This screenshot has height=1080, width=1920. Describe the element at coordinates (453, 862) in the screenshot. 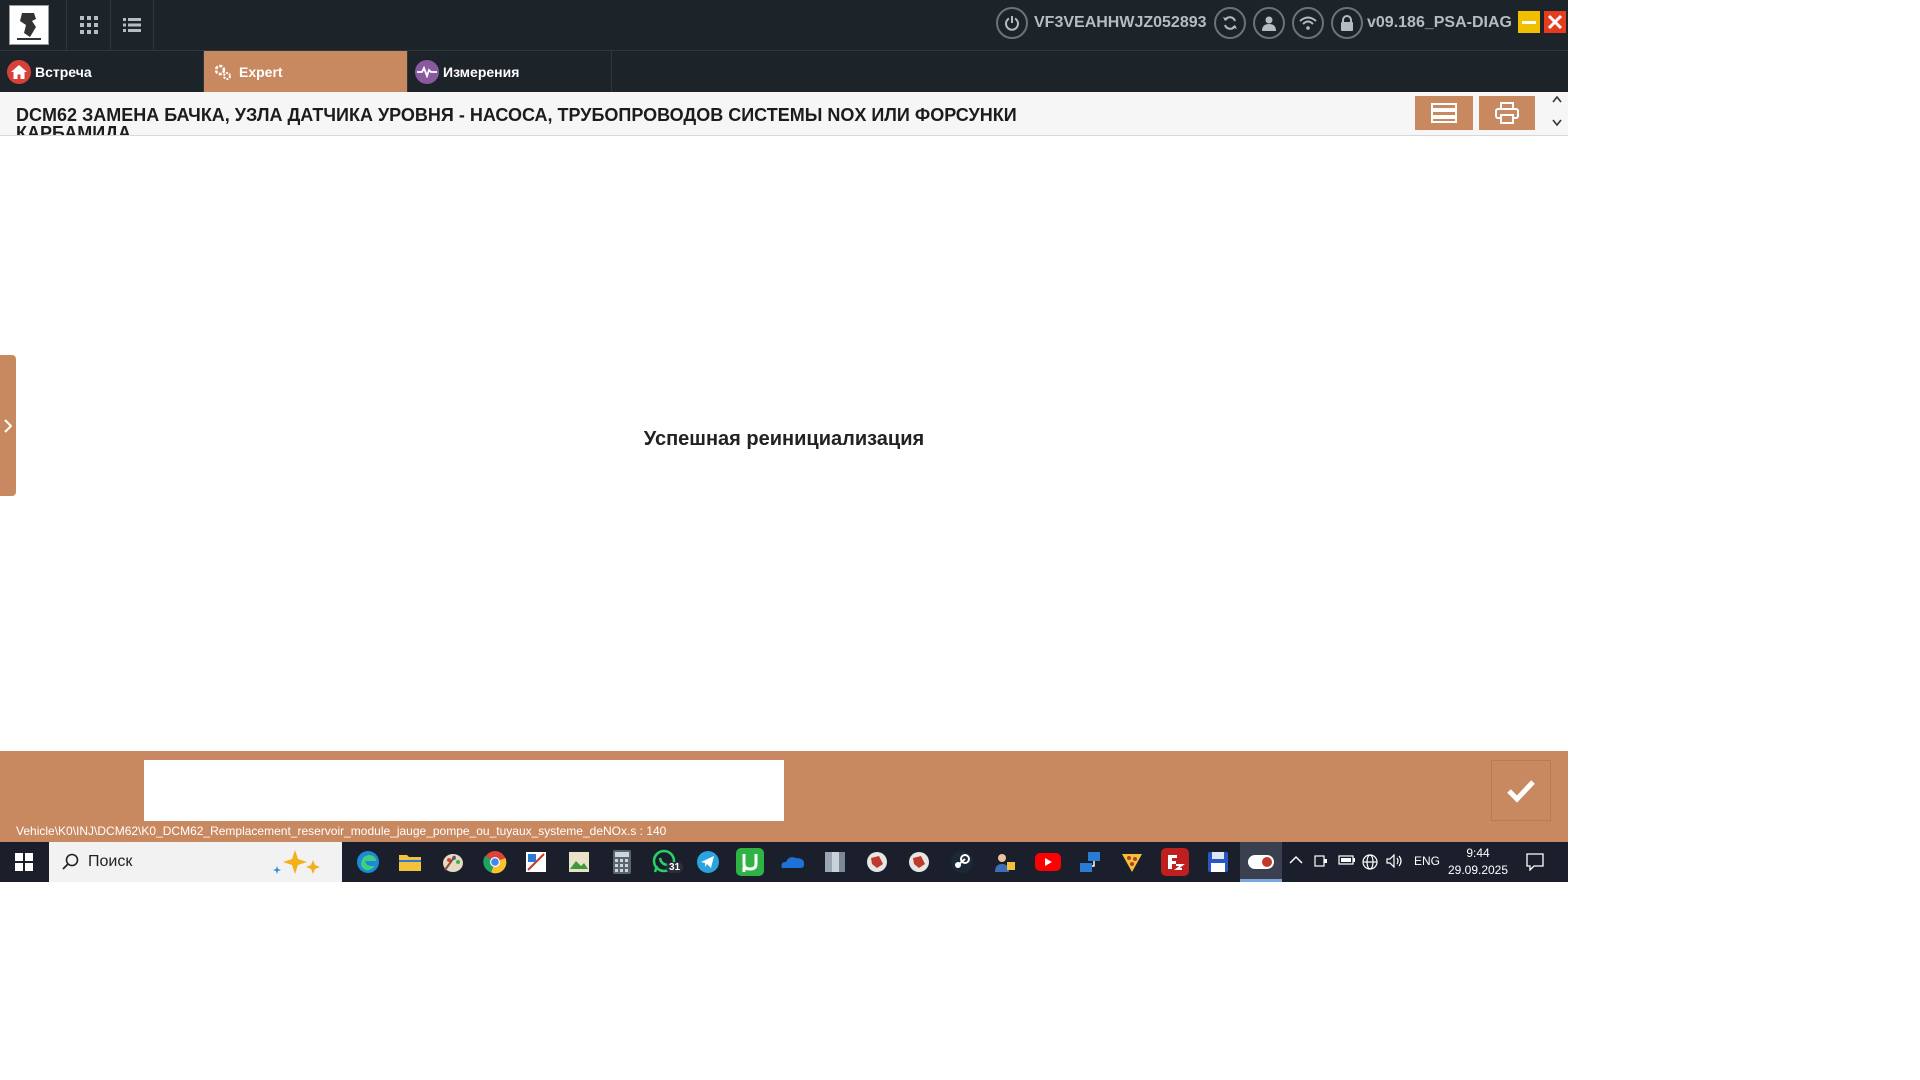

I see `paint-icon` at that location.